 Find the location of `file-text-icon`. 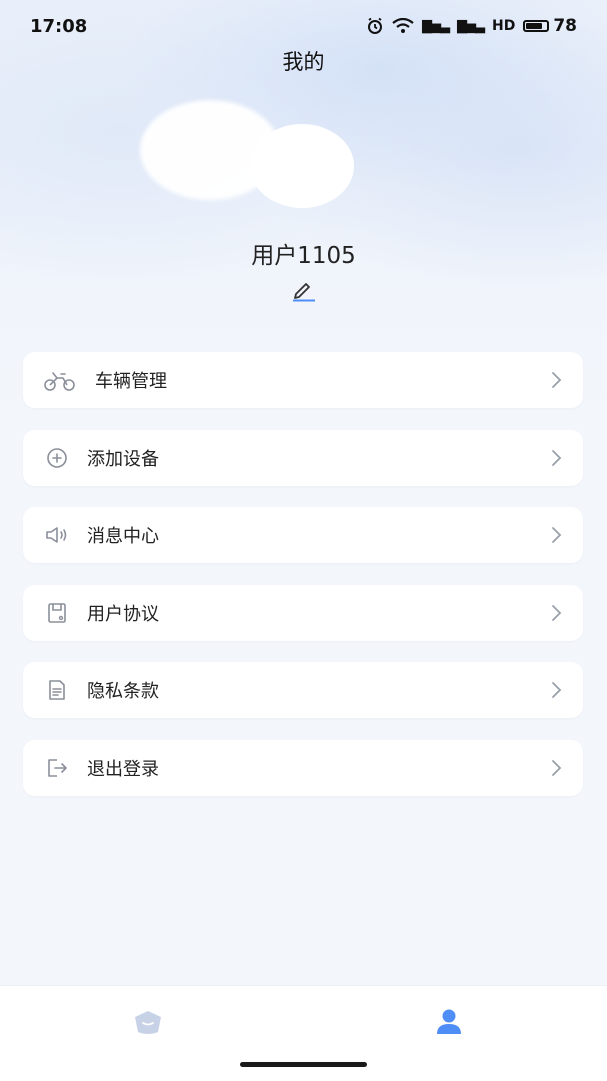

file-text-icon is located at coordinates (57, 690).